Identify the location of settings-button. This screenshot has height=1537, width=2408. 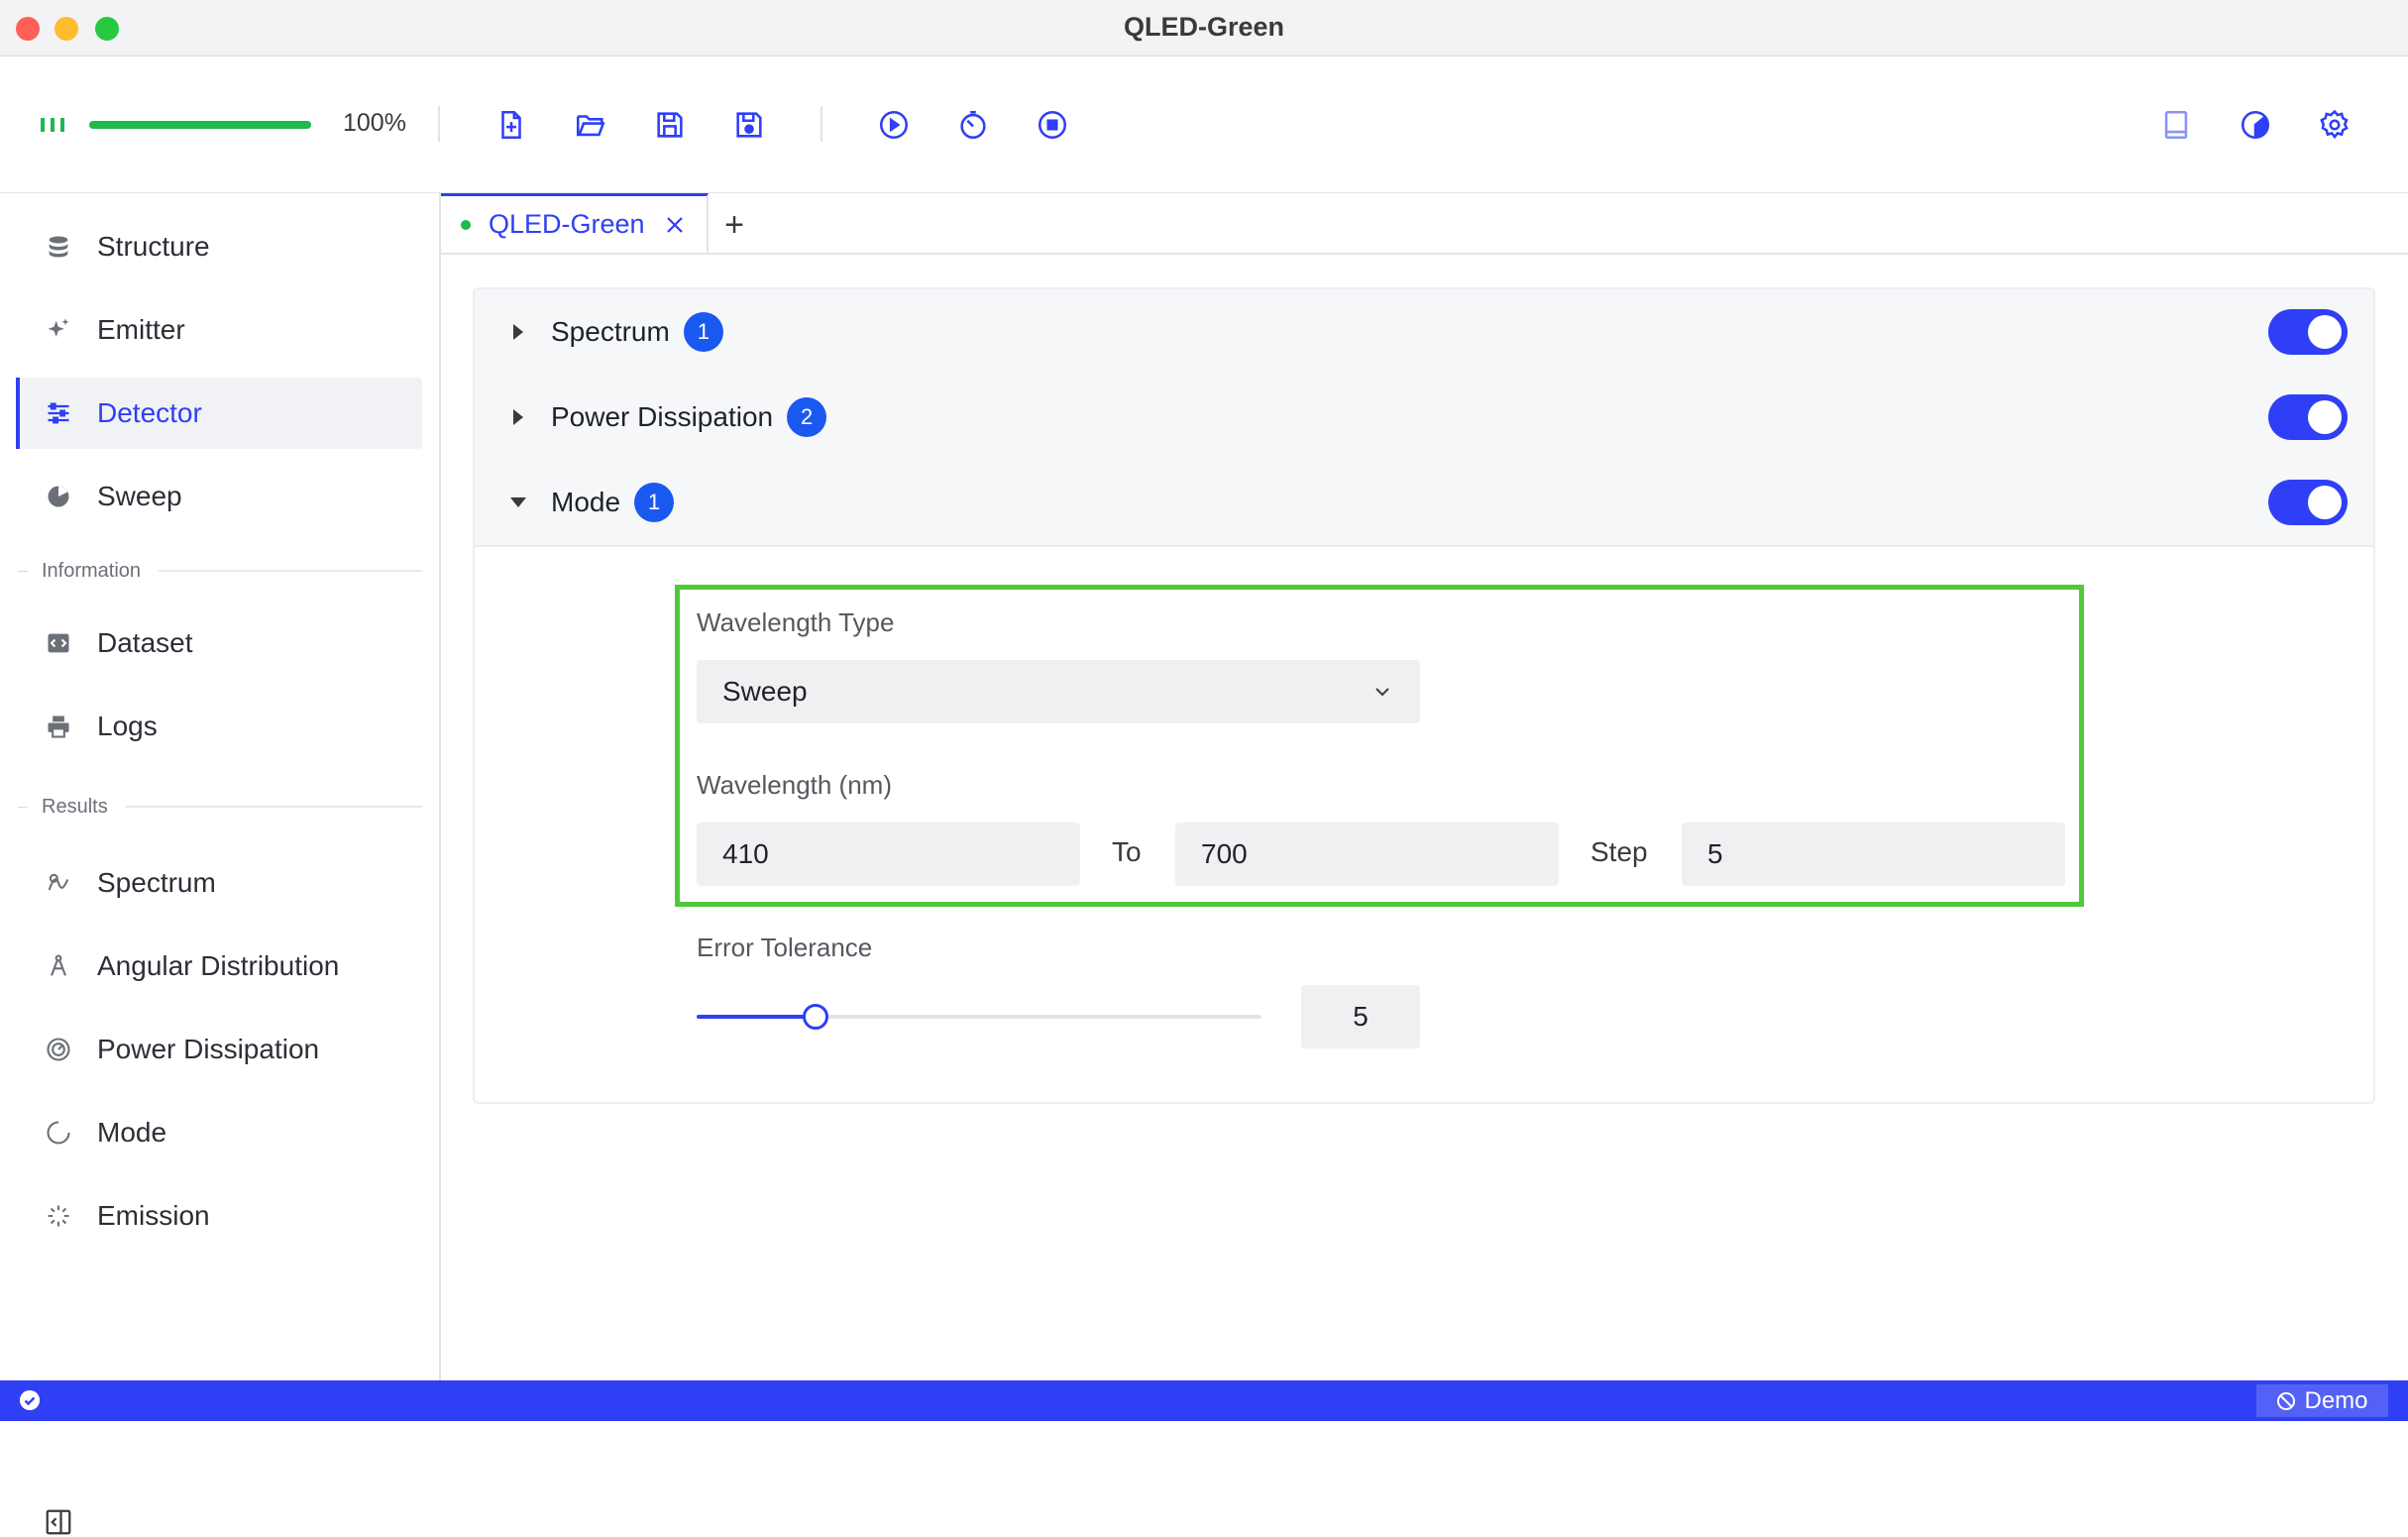
(2334, 125).